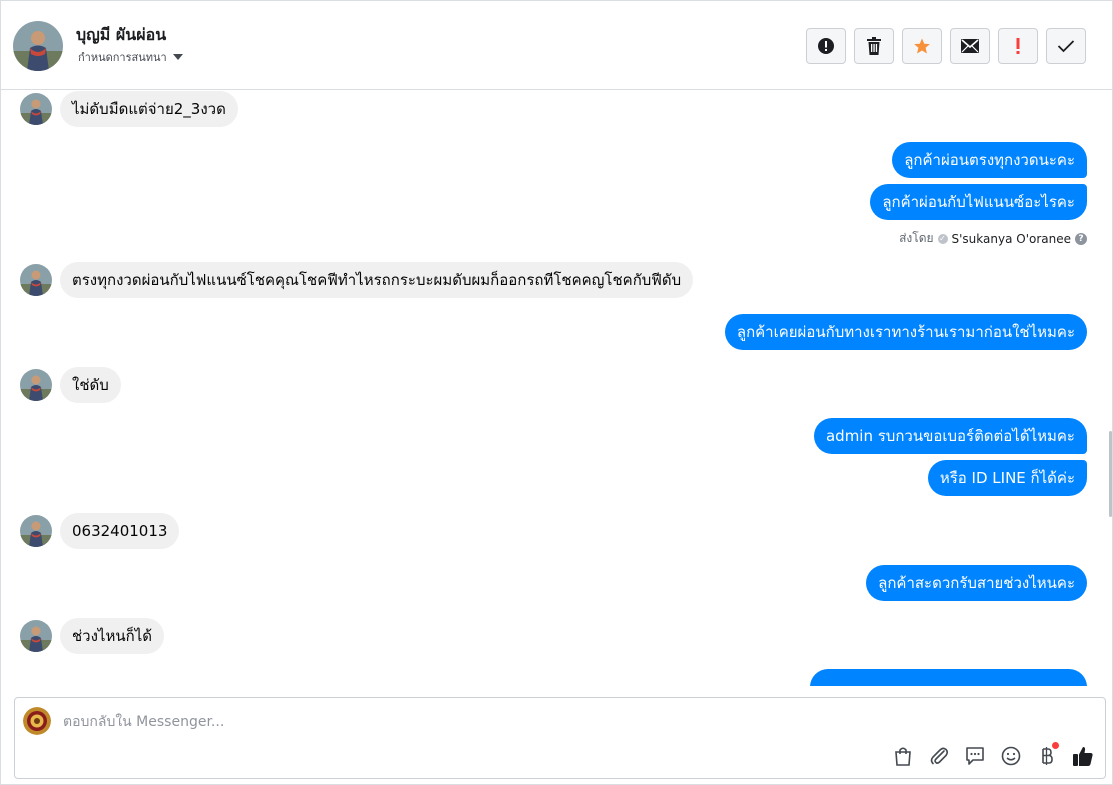  Describe the element at coordinates (1081, 238) in the screenshot. I see `help-icon: ?` at that location.